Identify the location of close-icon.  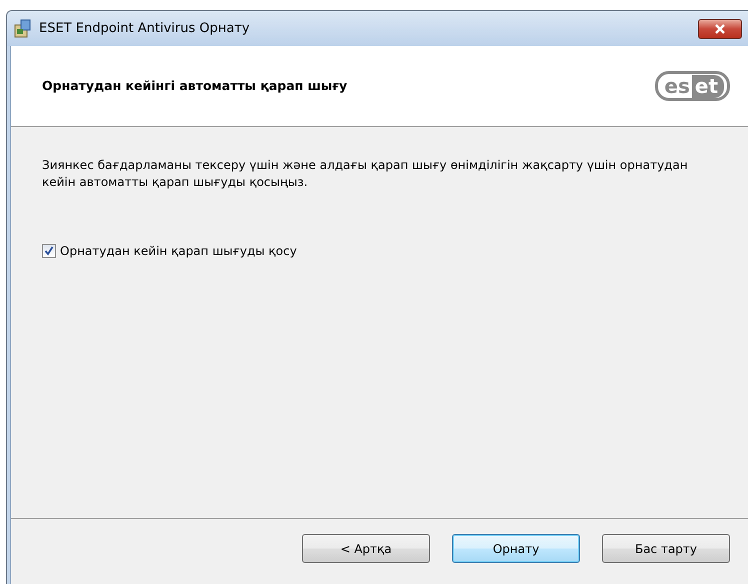
(720, 29).